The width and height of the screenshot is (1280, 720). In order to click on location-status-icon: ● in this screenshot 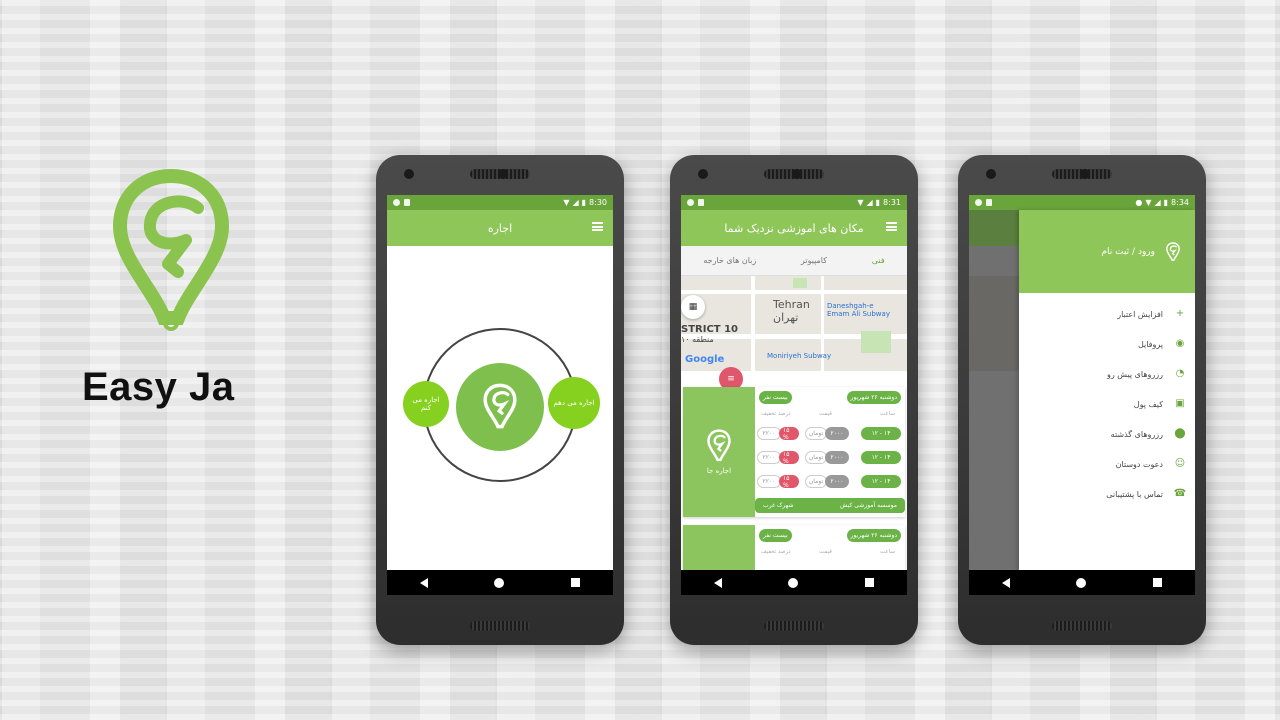, I will do `click(1139, 202)`.